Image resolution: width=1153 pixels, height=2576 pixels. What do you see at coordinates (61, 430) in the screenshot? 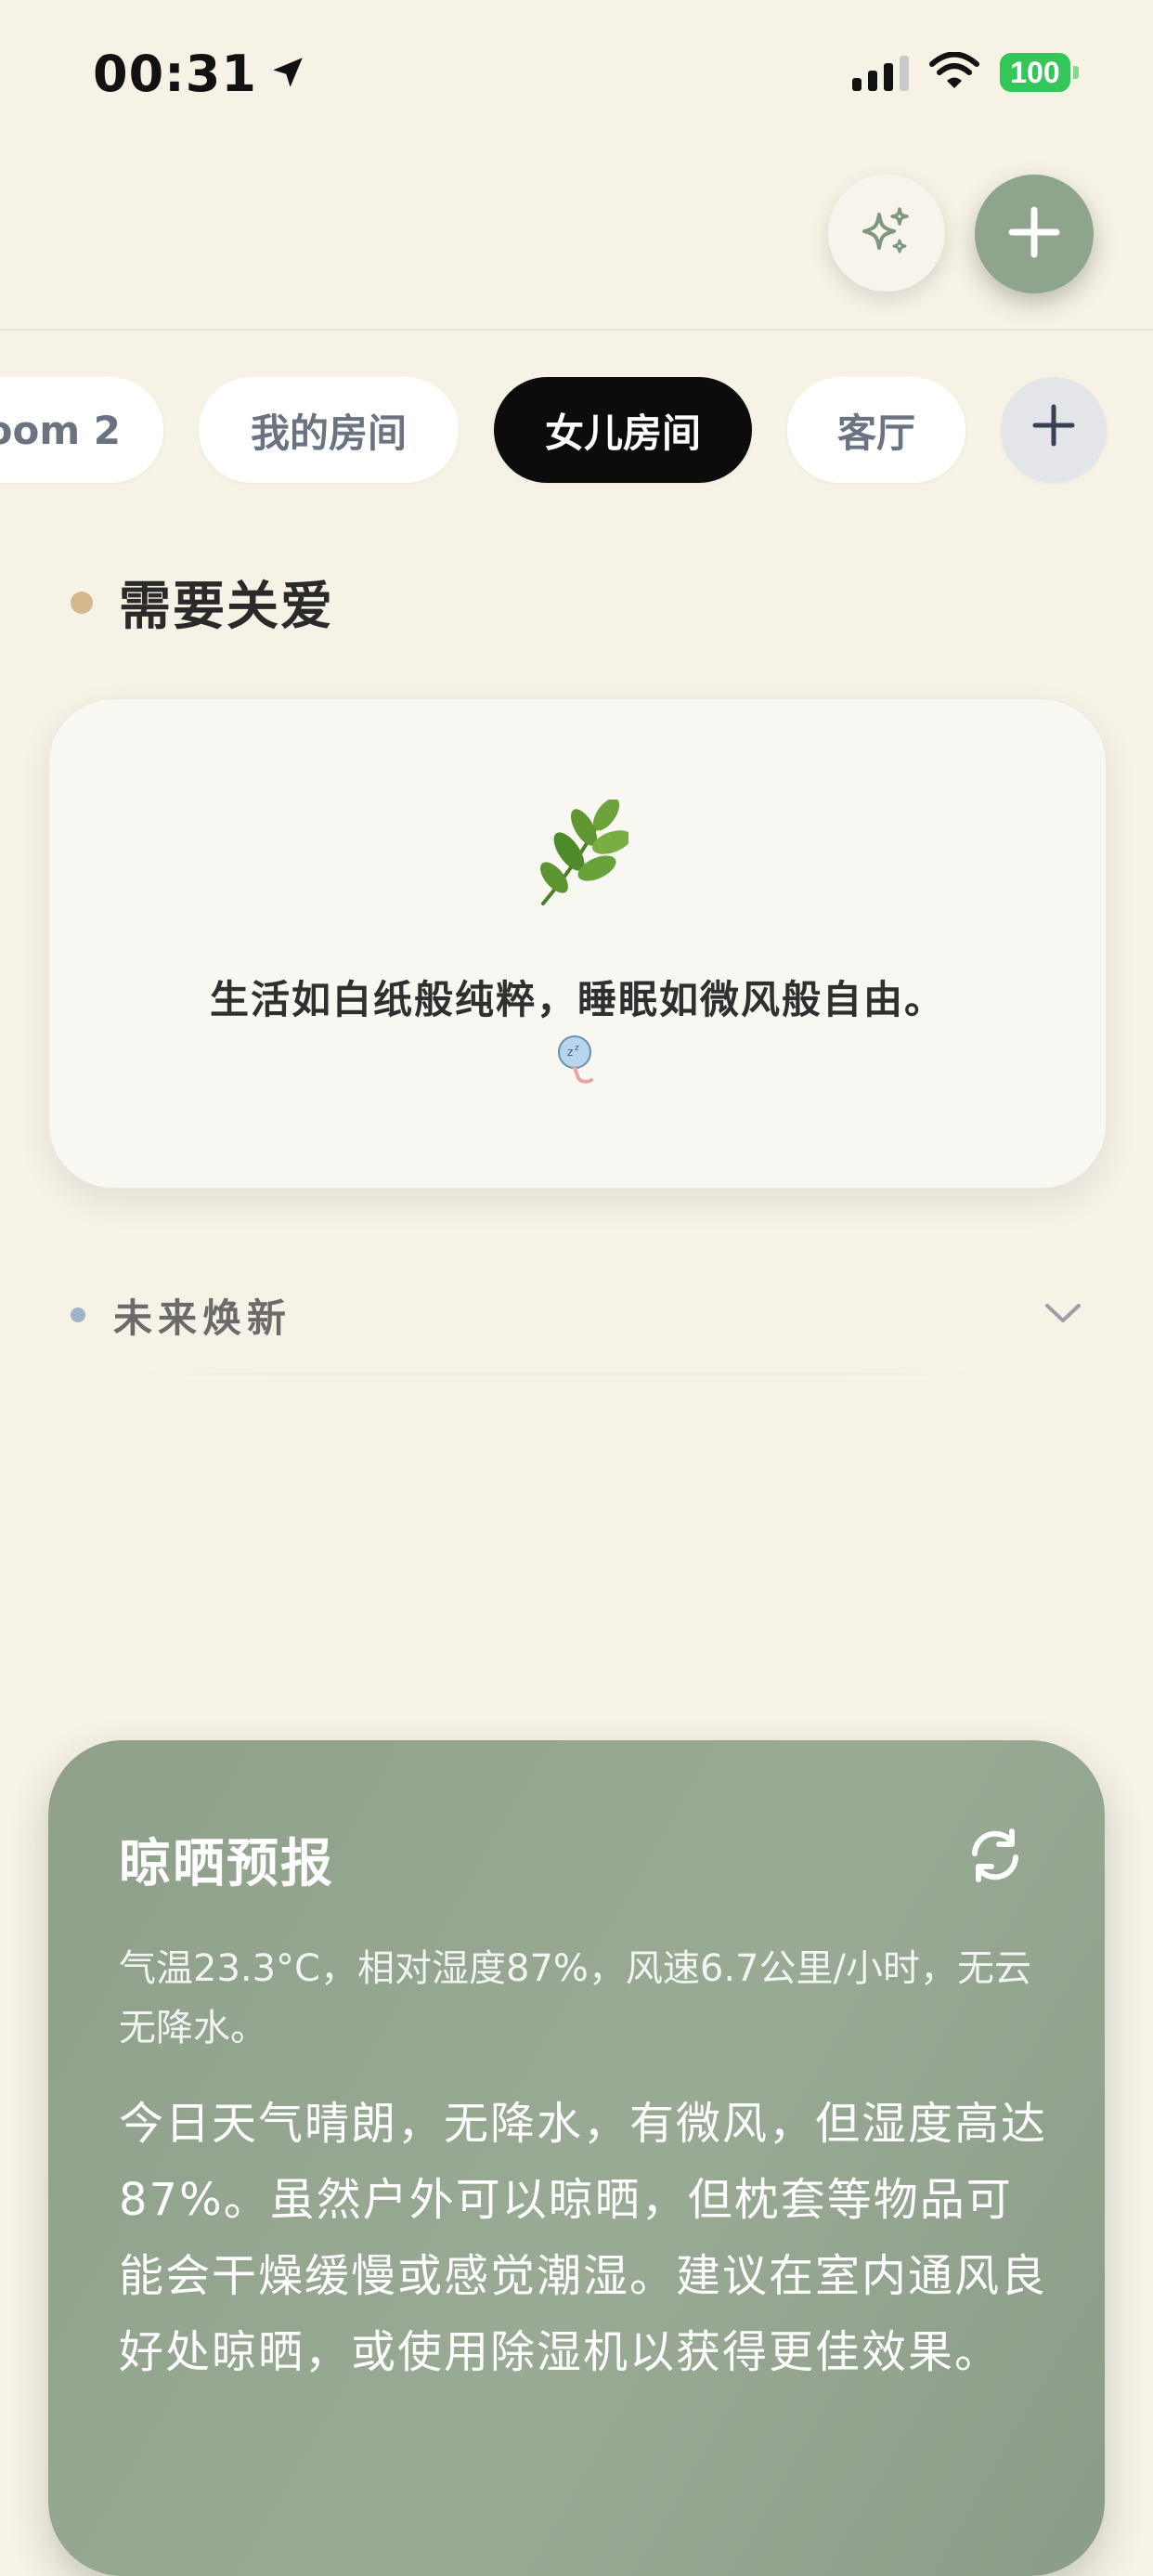
I see `tab-label: oom 2` at bounding box center [61, 430].